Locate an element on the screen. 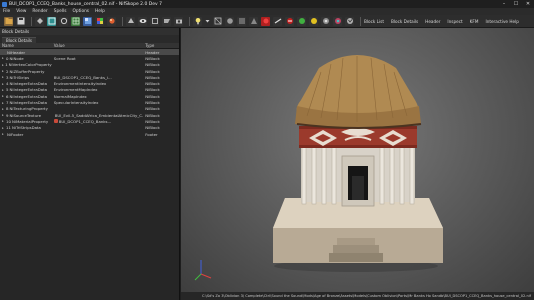  row-index: 3 is located at coordinates (7, 77).